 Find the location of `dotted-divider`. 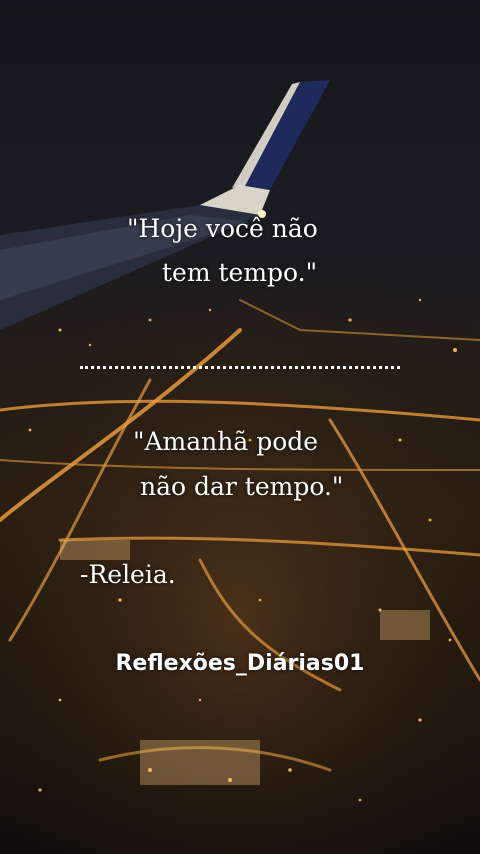

dotted-divider is located at coordinates (240, 367).